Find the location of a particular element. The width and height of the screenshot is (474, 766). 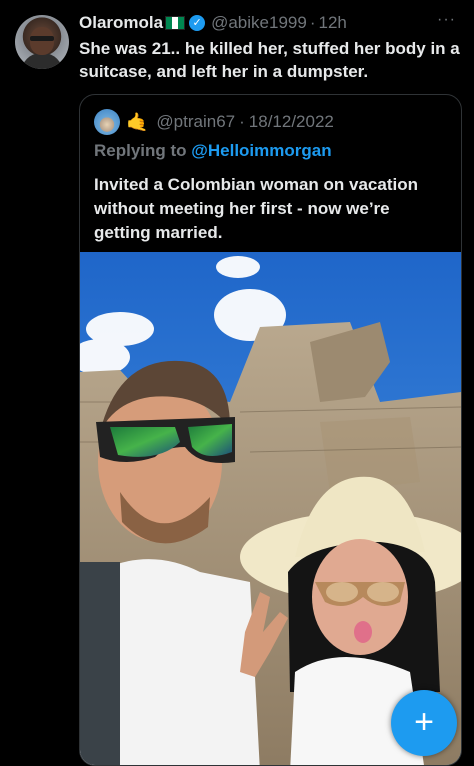

avatar-body is located at coordinates (42, 61).